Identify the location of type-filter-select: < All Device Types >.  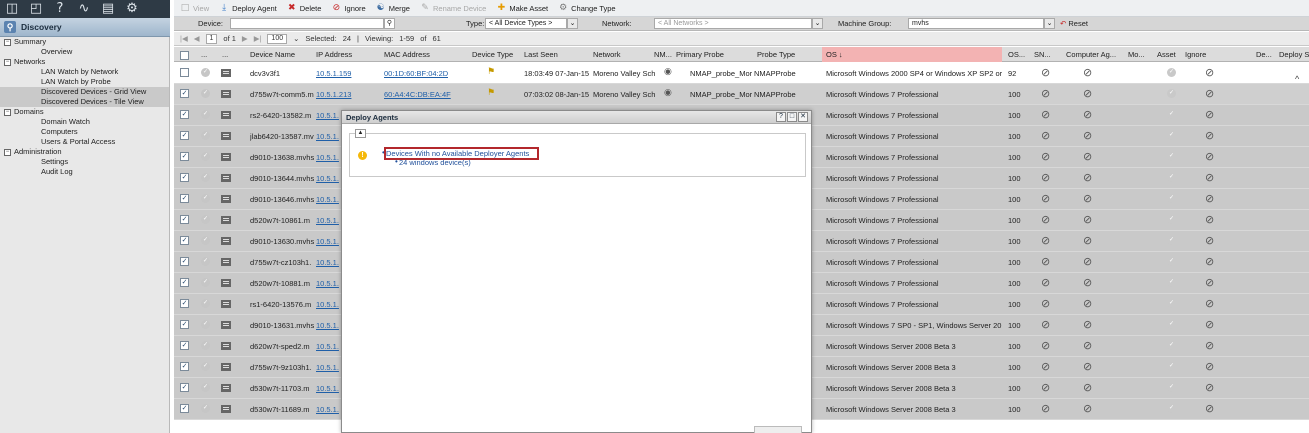
(526, 23).